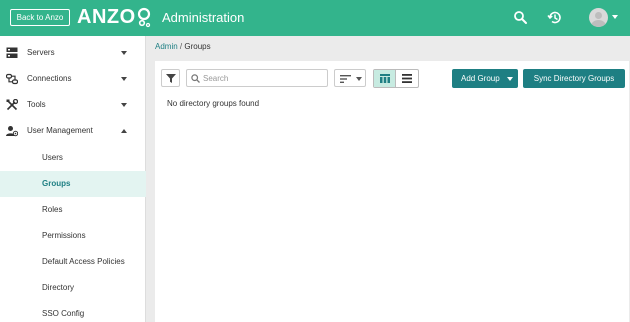 This screenshot has width=630, height=322. What do you see at coordinates (12, 131) in the screenshot?
I see `user-management-icon` at bounding box center [12, 131].